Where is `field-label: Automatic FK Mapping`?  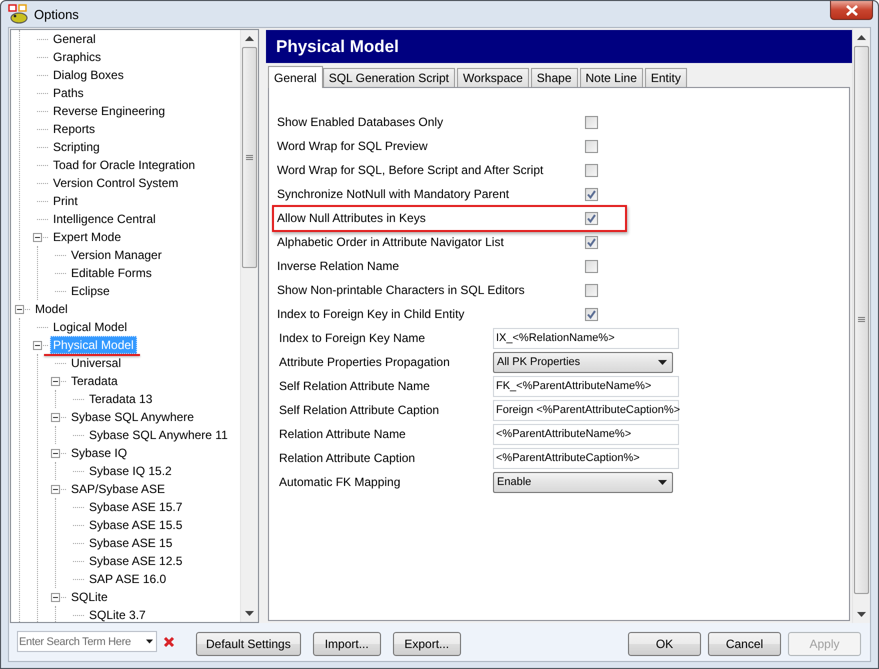
field-label: Automatic FK Mapping is located at coordinates (340, 482).